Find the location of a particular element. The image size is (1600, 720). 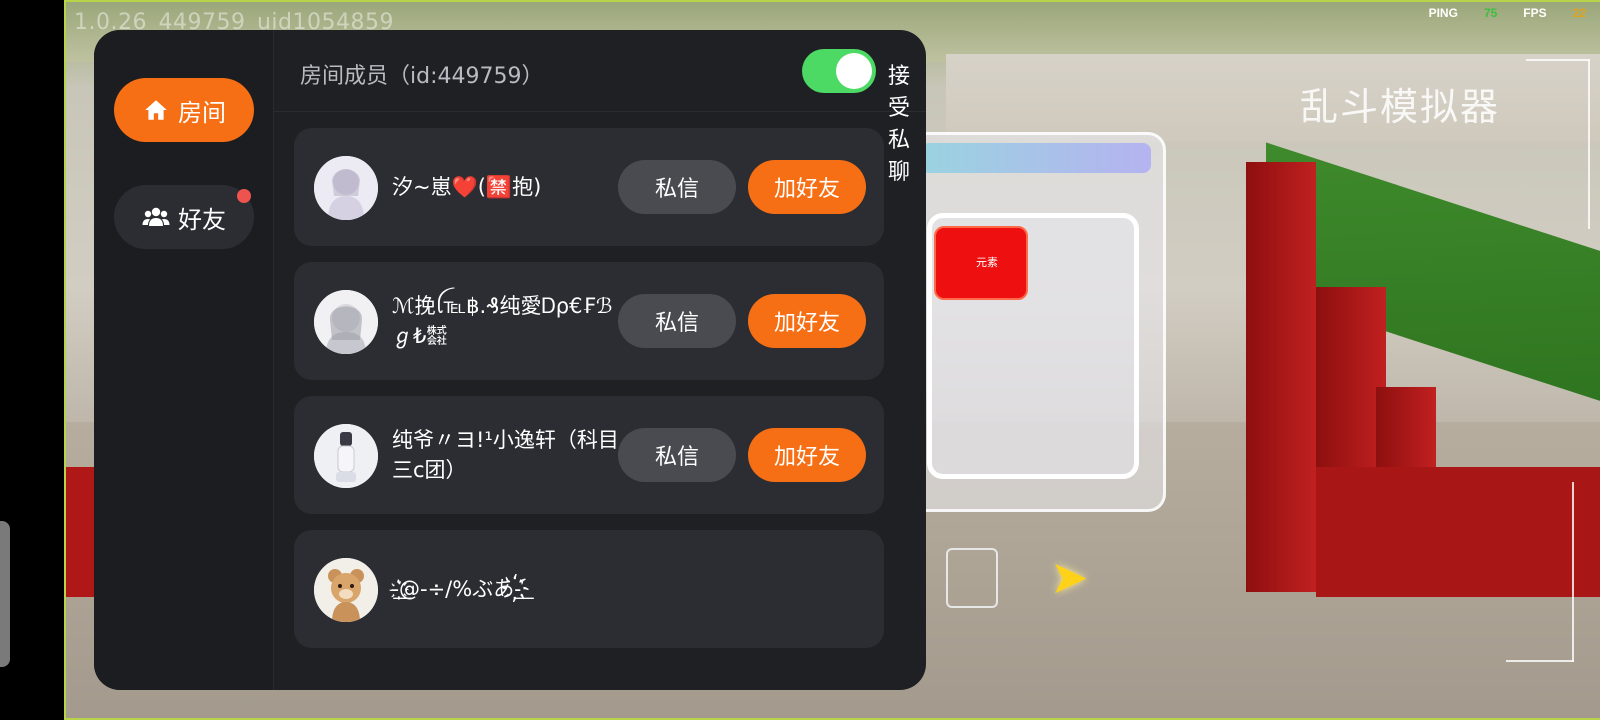

edge-swipe-handle is located at coordinates (5, 594).